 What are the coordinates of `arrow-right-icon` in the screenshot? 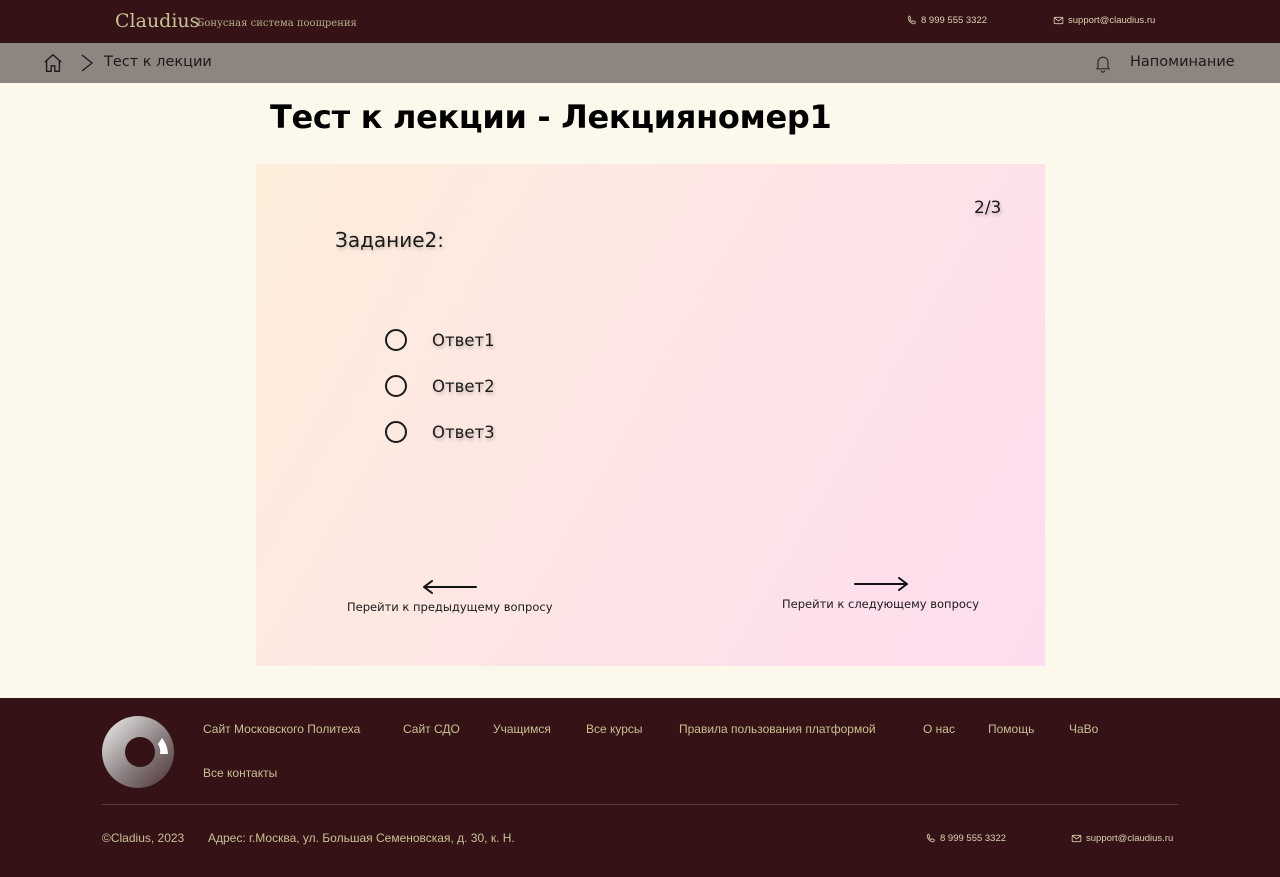 It's located at (880, 584).